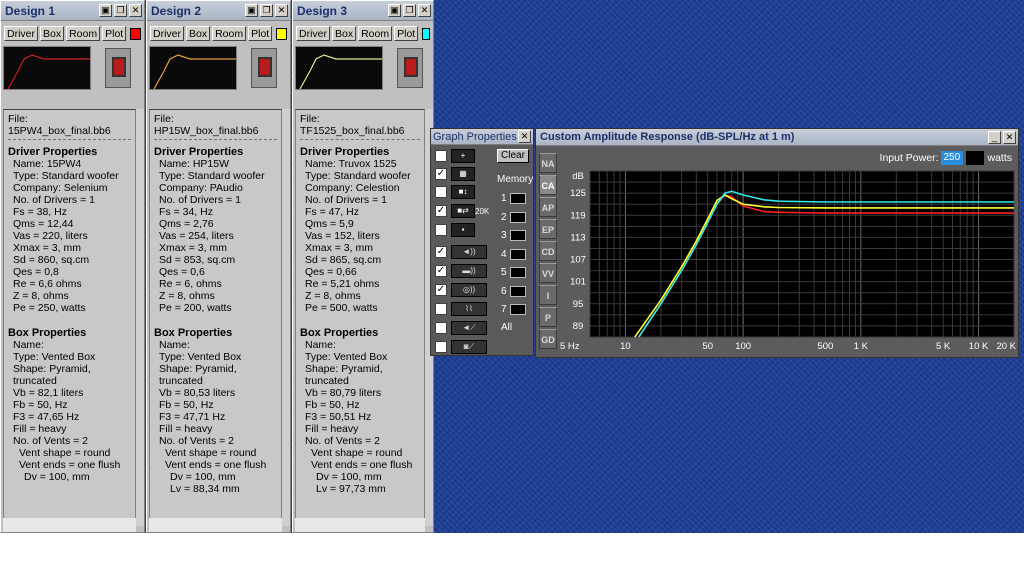 The image size is (1024, 569). I want to click on tab-vv: VV, so click(548, 273).